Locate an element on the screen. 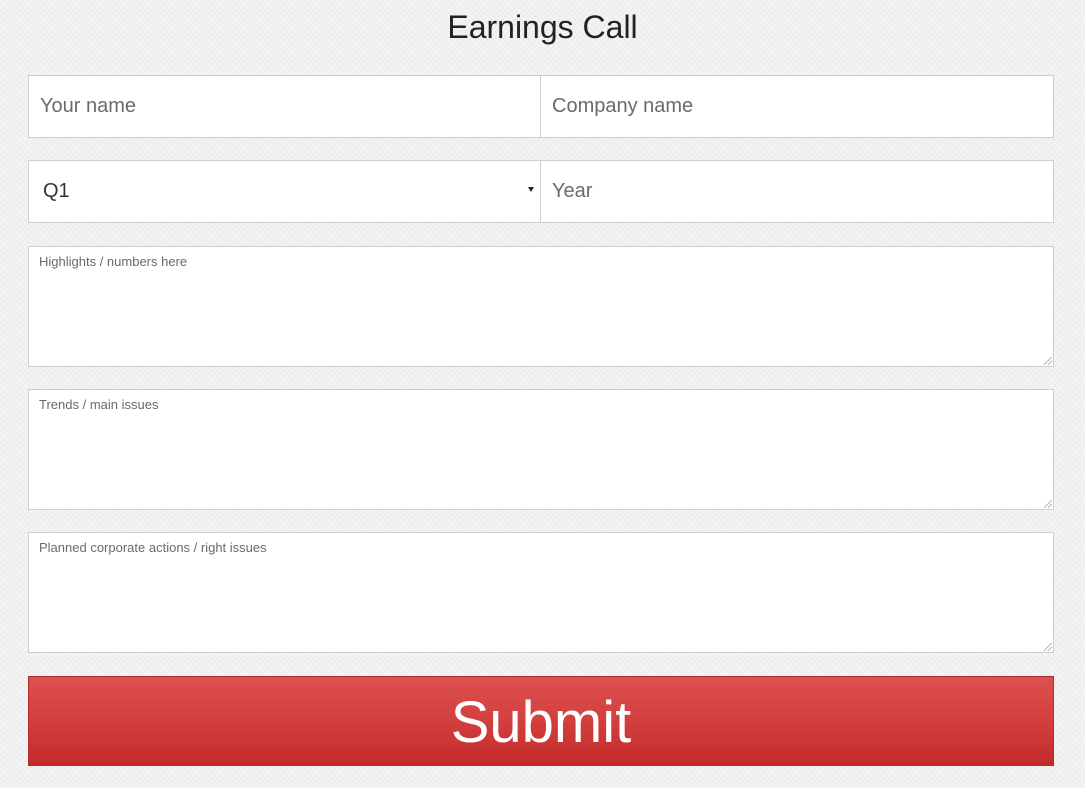 This screenshot has width=1085, height=788. company-name-input is located at coordinates (797, 106).